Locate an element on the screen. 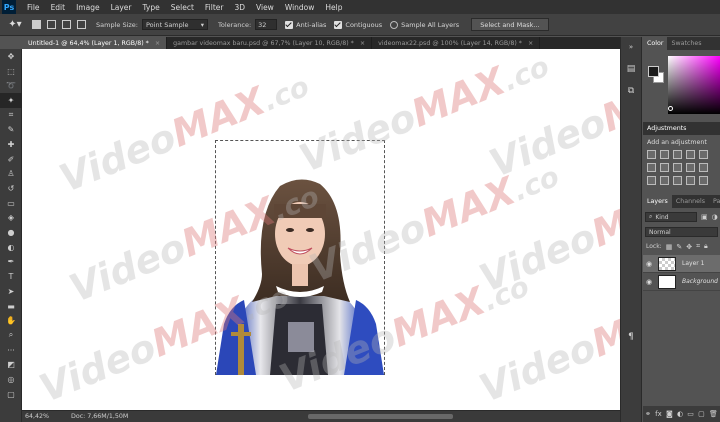 This screenshot has width=720, height=422. sample-all-layers-checkbox is located at coordinates (394, 24).